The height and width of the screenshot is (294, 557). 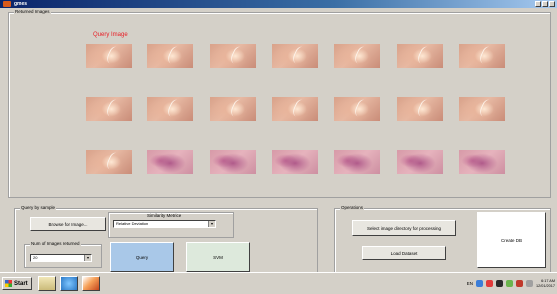 I want to click on start-button: Start, so click(x=17, y=283).